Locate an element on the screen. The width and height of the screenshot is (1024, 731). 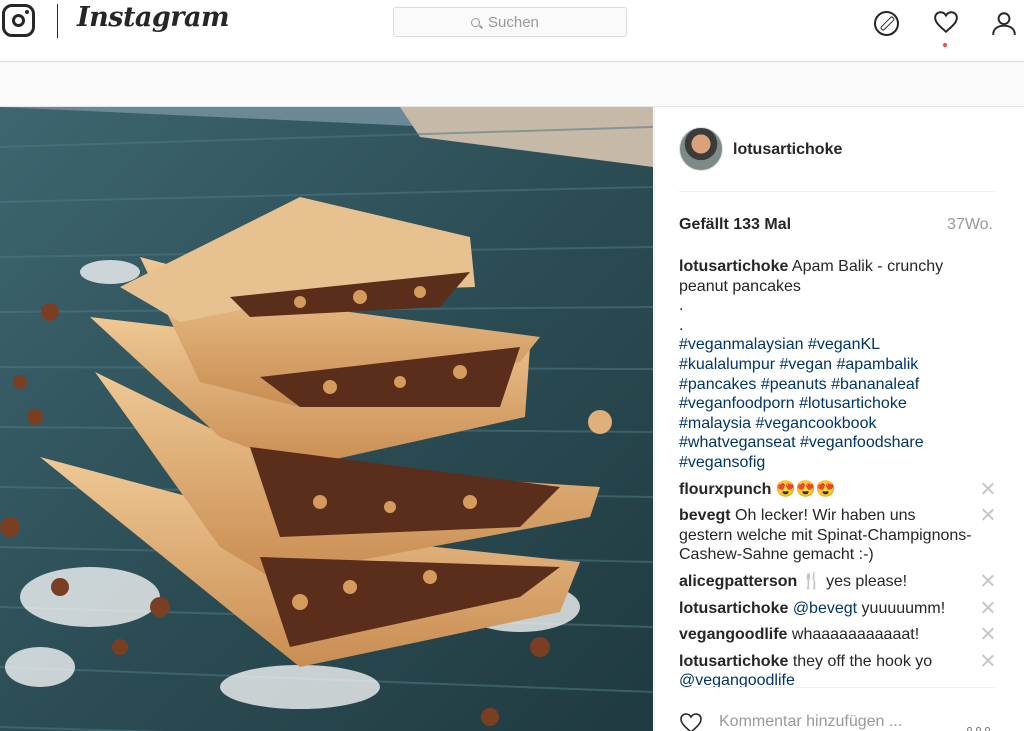
comment-mention: @vegangoodlife is located at coordinates (826, 679).